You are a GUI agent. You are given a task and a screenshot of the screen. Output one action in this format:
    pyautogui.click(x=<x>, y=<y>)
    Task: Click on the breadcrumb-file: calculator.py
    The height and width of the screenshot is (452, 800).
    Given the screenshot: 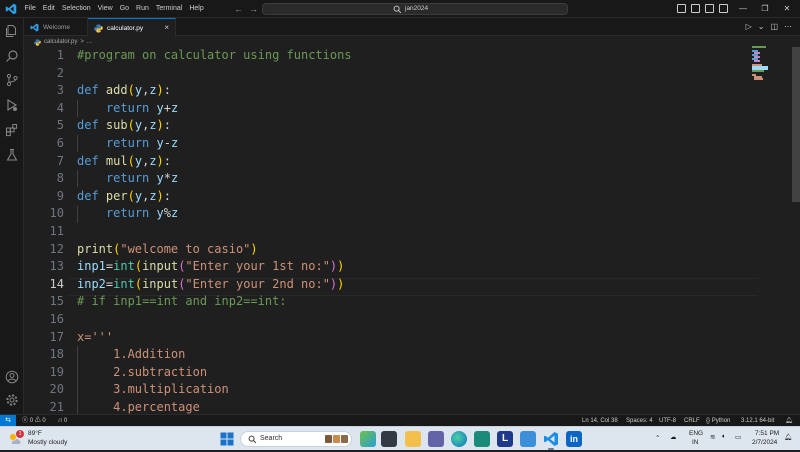 What is the action you would take?
    pyautogui.click(x=60, y=42)
    